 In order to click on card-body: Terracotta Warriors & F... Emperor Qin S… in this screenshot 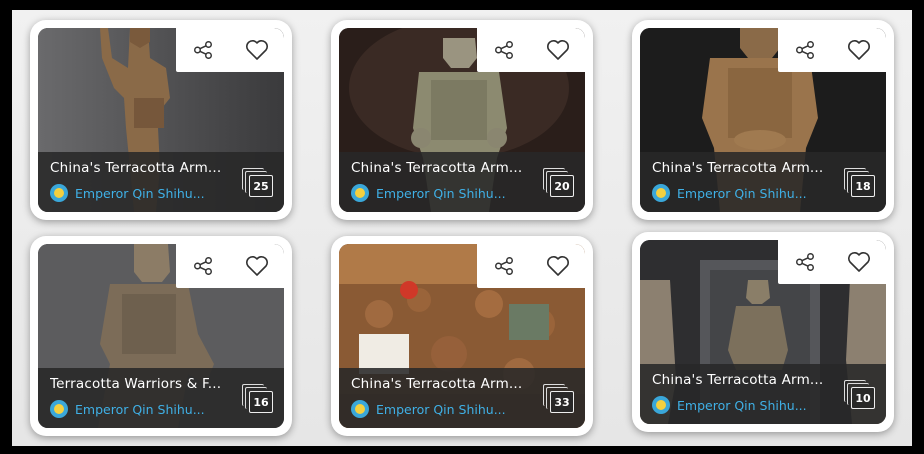, I will do `click(161, 336)`.